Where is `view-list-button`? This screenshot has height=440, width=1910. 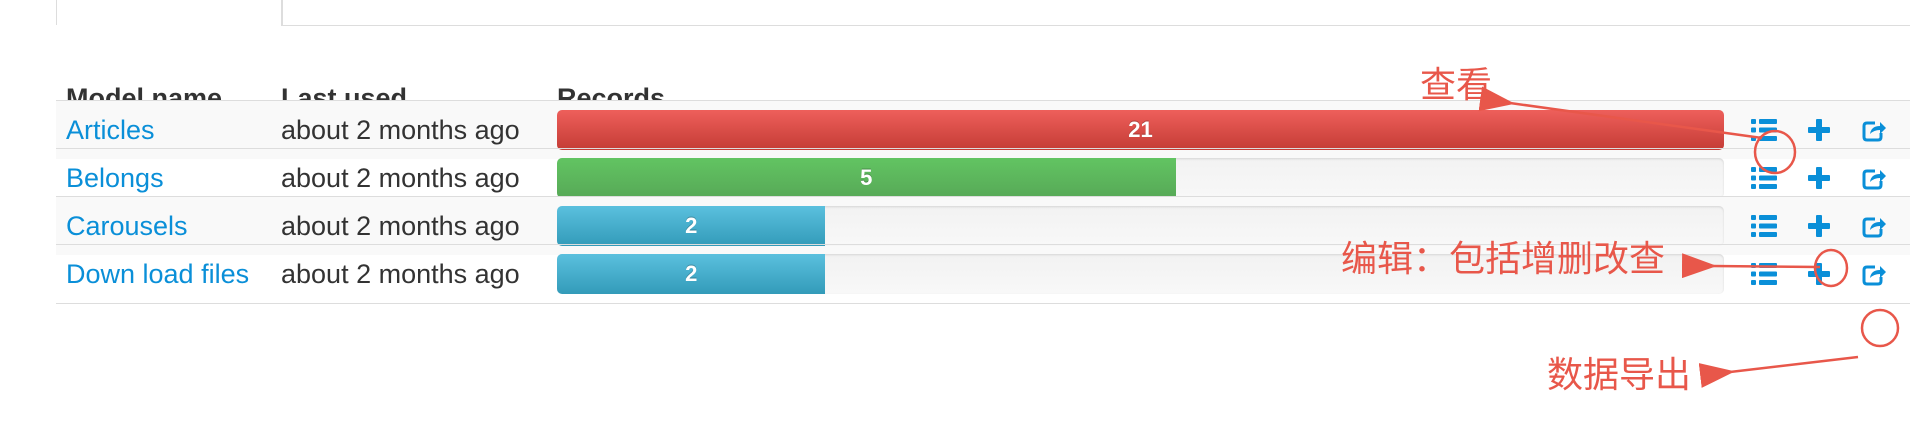 view-list-button is located at coordinates (1764, 274).